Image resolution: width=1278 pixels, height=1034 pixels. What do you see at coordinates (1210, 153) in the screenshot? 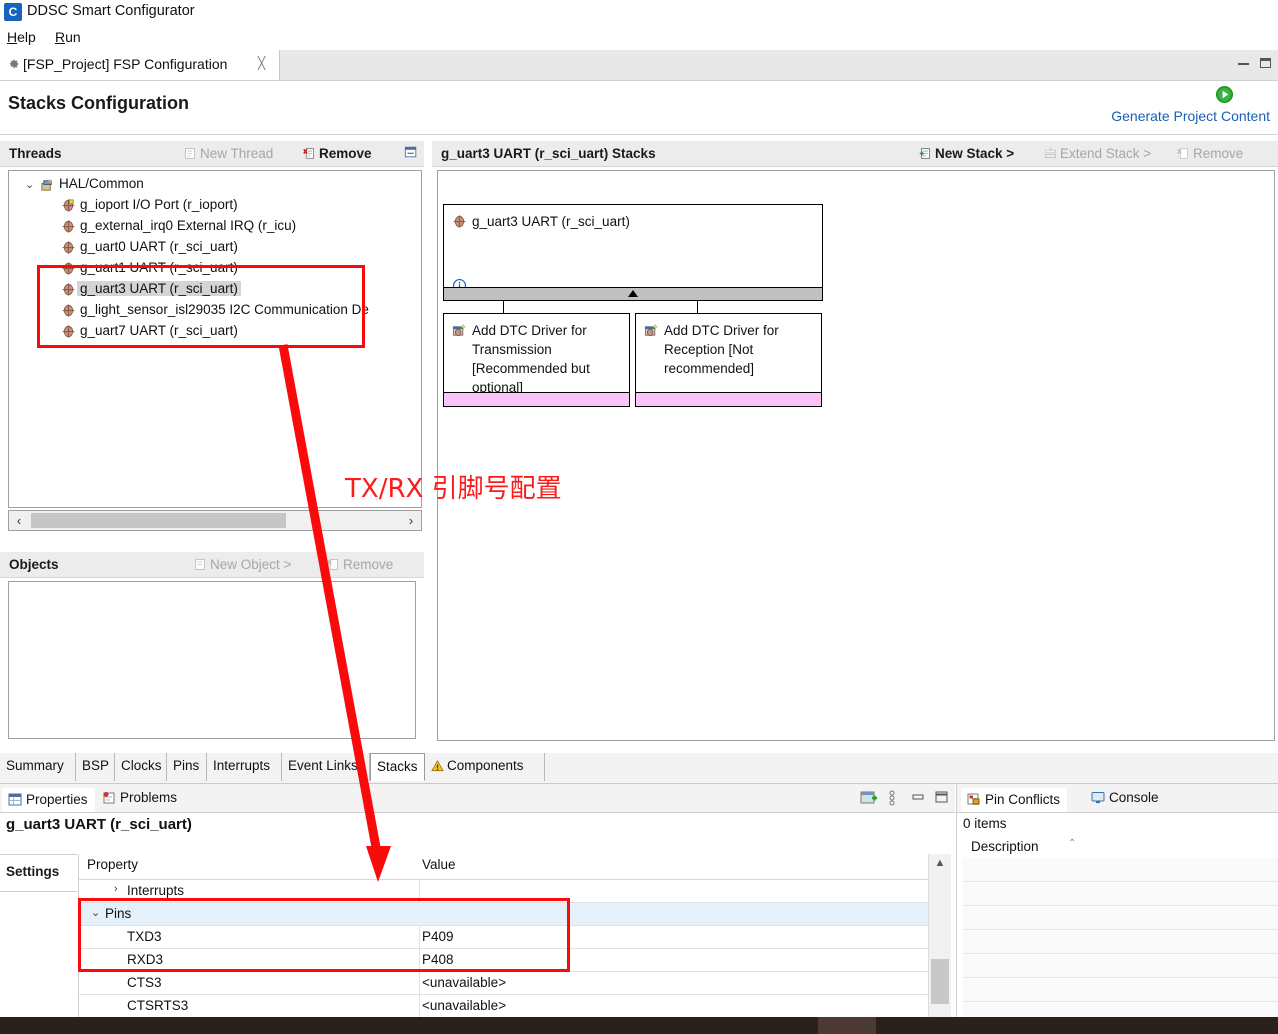
I see `remove-stack-button: Remove` at bounding box center [1210, 153].